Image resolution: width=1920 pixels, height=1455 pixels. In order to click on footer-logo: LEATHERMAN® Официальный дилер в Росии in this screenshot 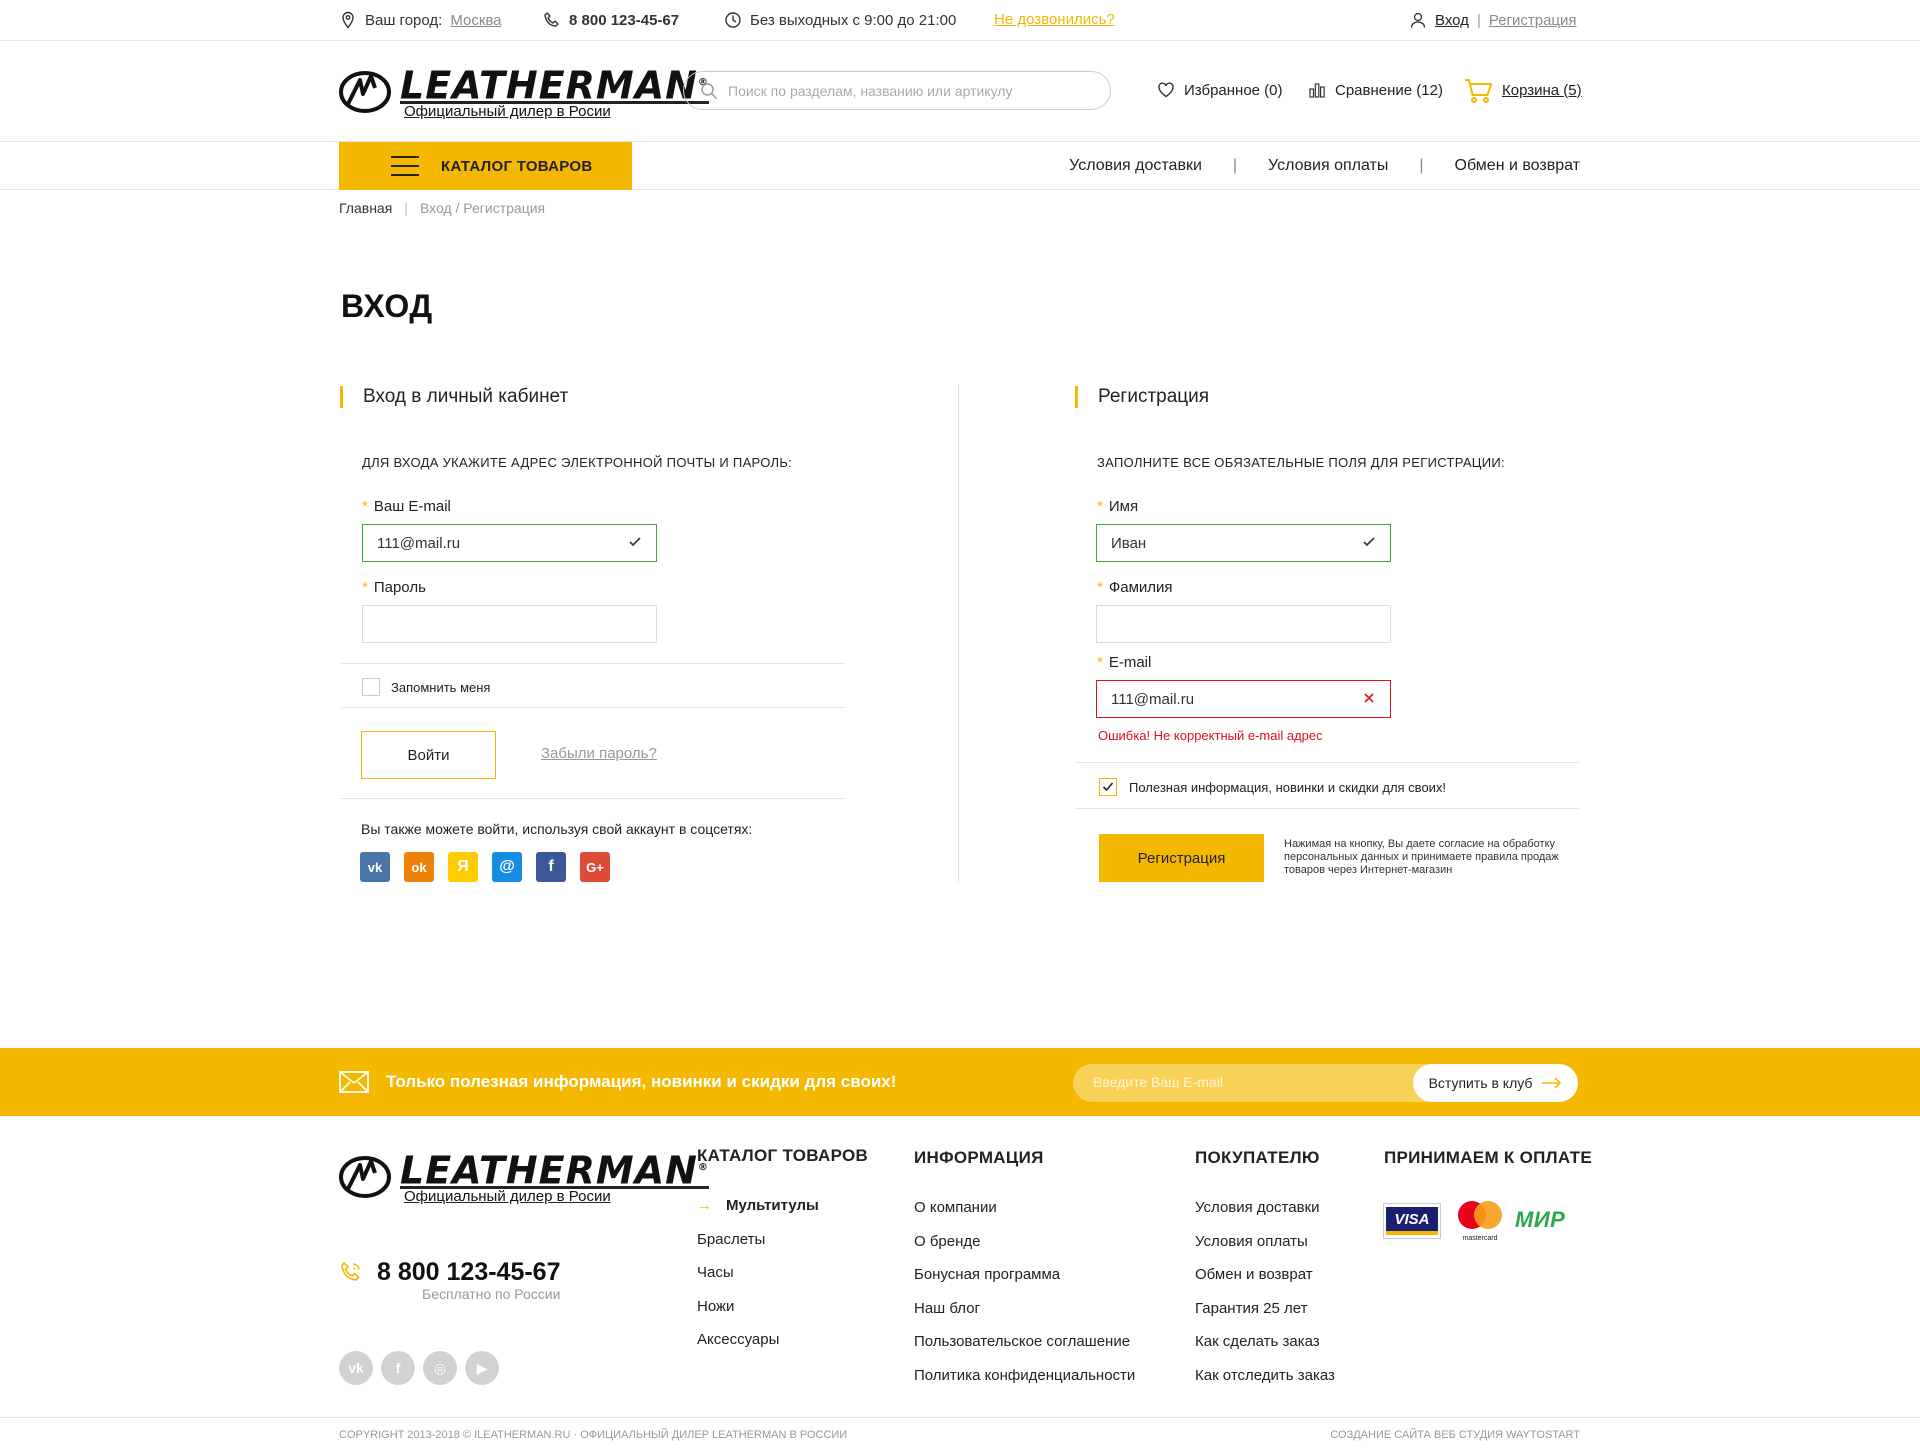, I will do `click(523, 1177)`.